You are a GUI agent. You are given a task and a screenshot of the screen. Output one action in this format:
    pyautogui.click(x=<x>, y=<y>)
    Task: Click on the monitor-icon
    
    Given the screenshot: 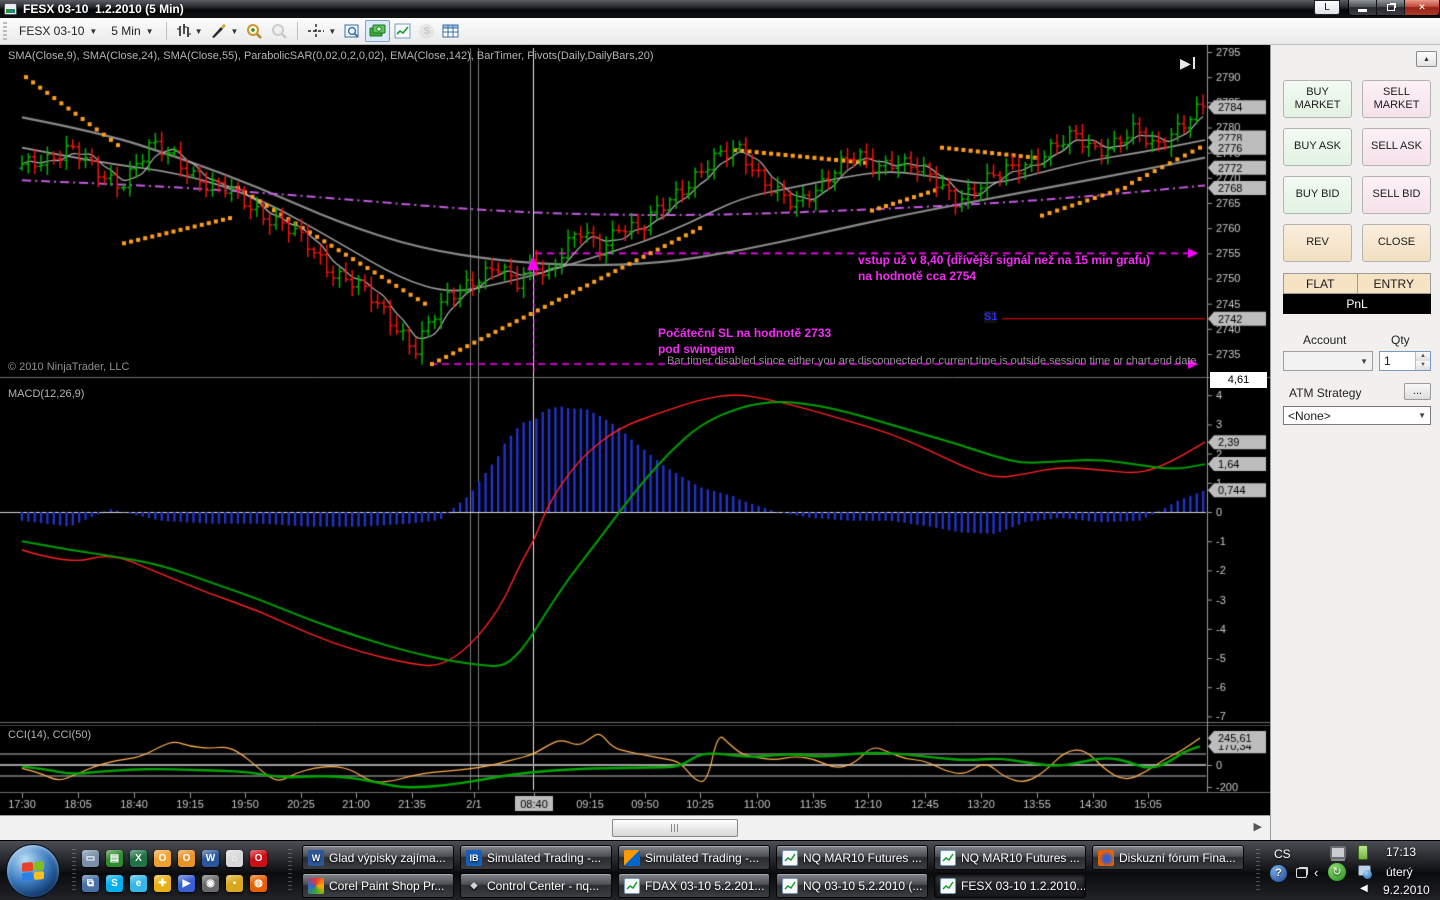 What is the action you would take?
    pyautogui.click(x=1338, y=852)
    